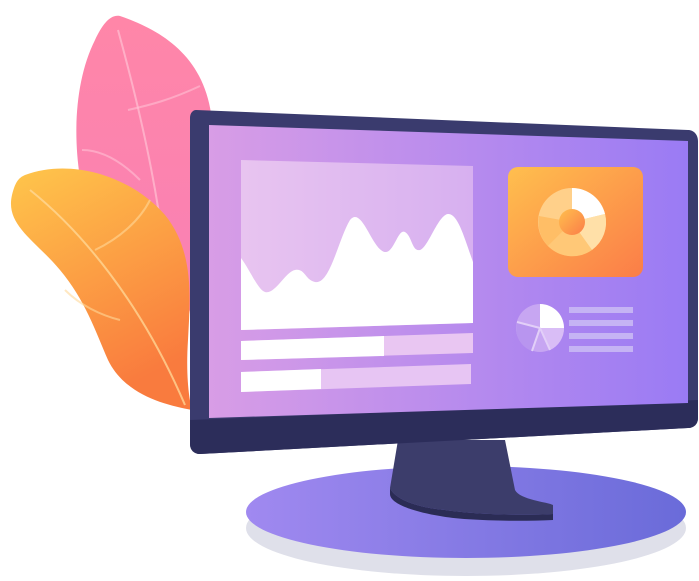  Describe the element at coordinates (540, 328) in the screenshot. I see `mini-pie-chart` at that location.